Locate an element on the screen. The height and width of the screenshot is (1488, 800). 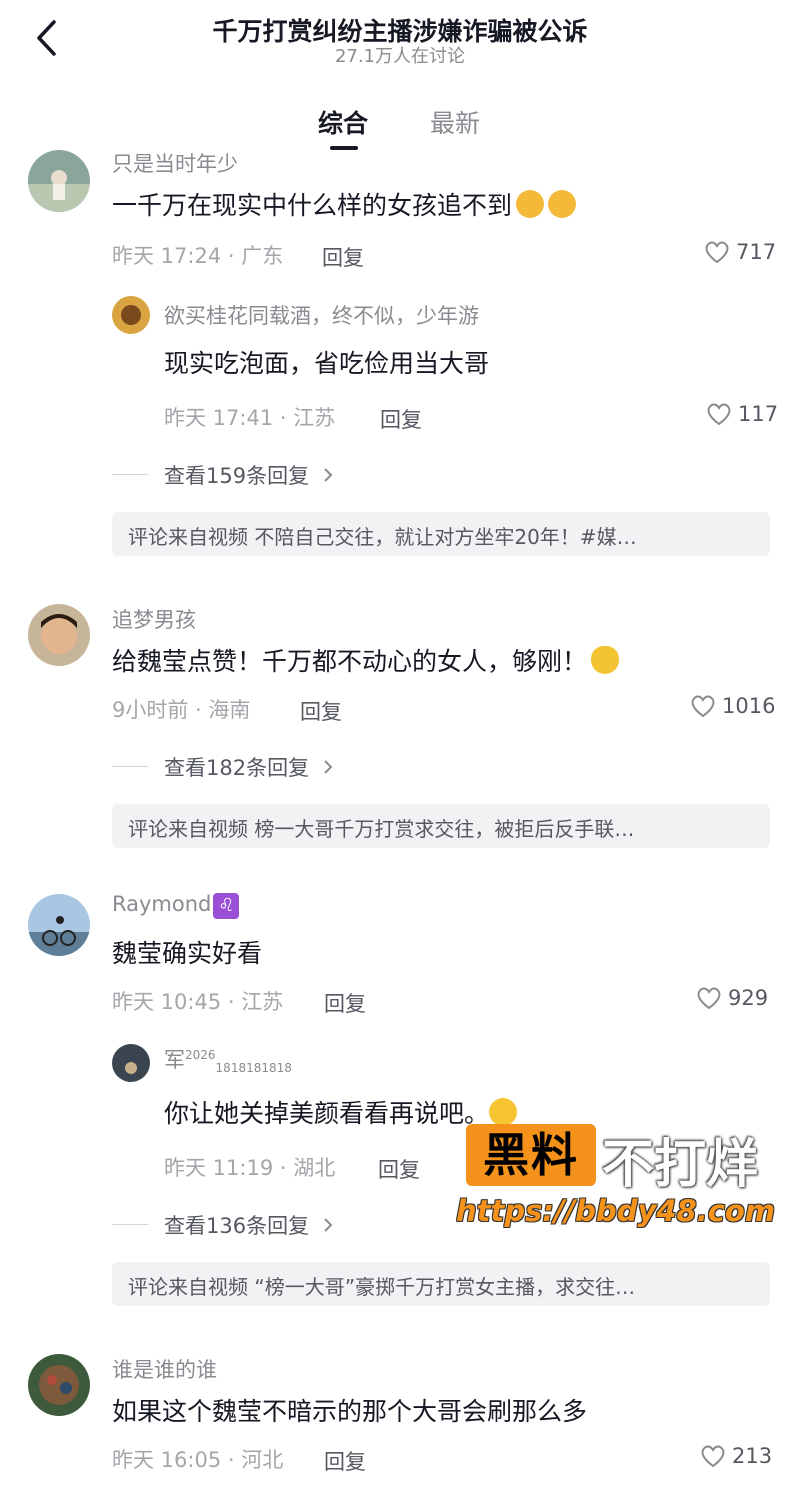
view-more-label: 查看159条回复 is located at coordinates (237, 476).